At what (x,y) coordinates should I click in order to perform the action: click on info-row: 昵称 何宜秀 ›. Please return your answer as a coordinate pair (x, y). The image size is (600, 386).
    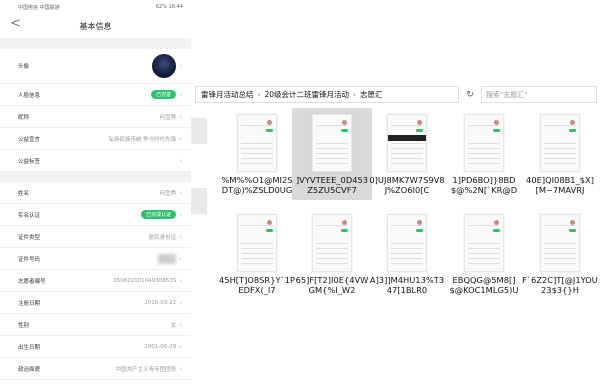
    Looking at the image, I should click on (95, 117).